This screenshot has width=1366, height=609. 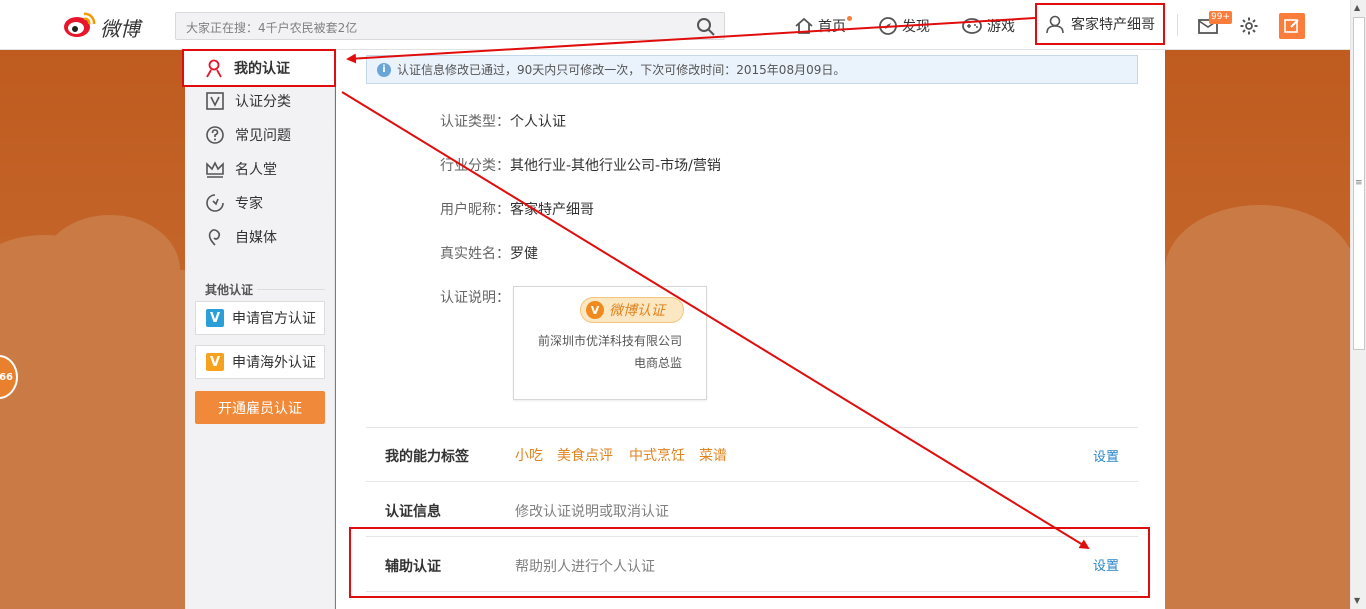 I want to click on nav-home: 首页, so click(x=820, y=26).